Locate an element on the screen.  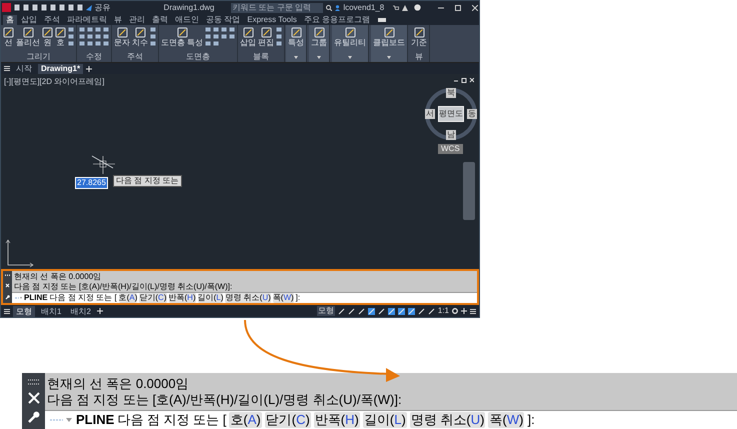
layout-tab: 모형 is located at coordinates (24, 311).